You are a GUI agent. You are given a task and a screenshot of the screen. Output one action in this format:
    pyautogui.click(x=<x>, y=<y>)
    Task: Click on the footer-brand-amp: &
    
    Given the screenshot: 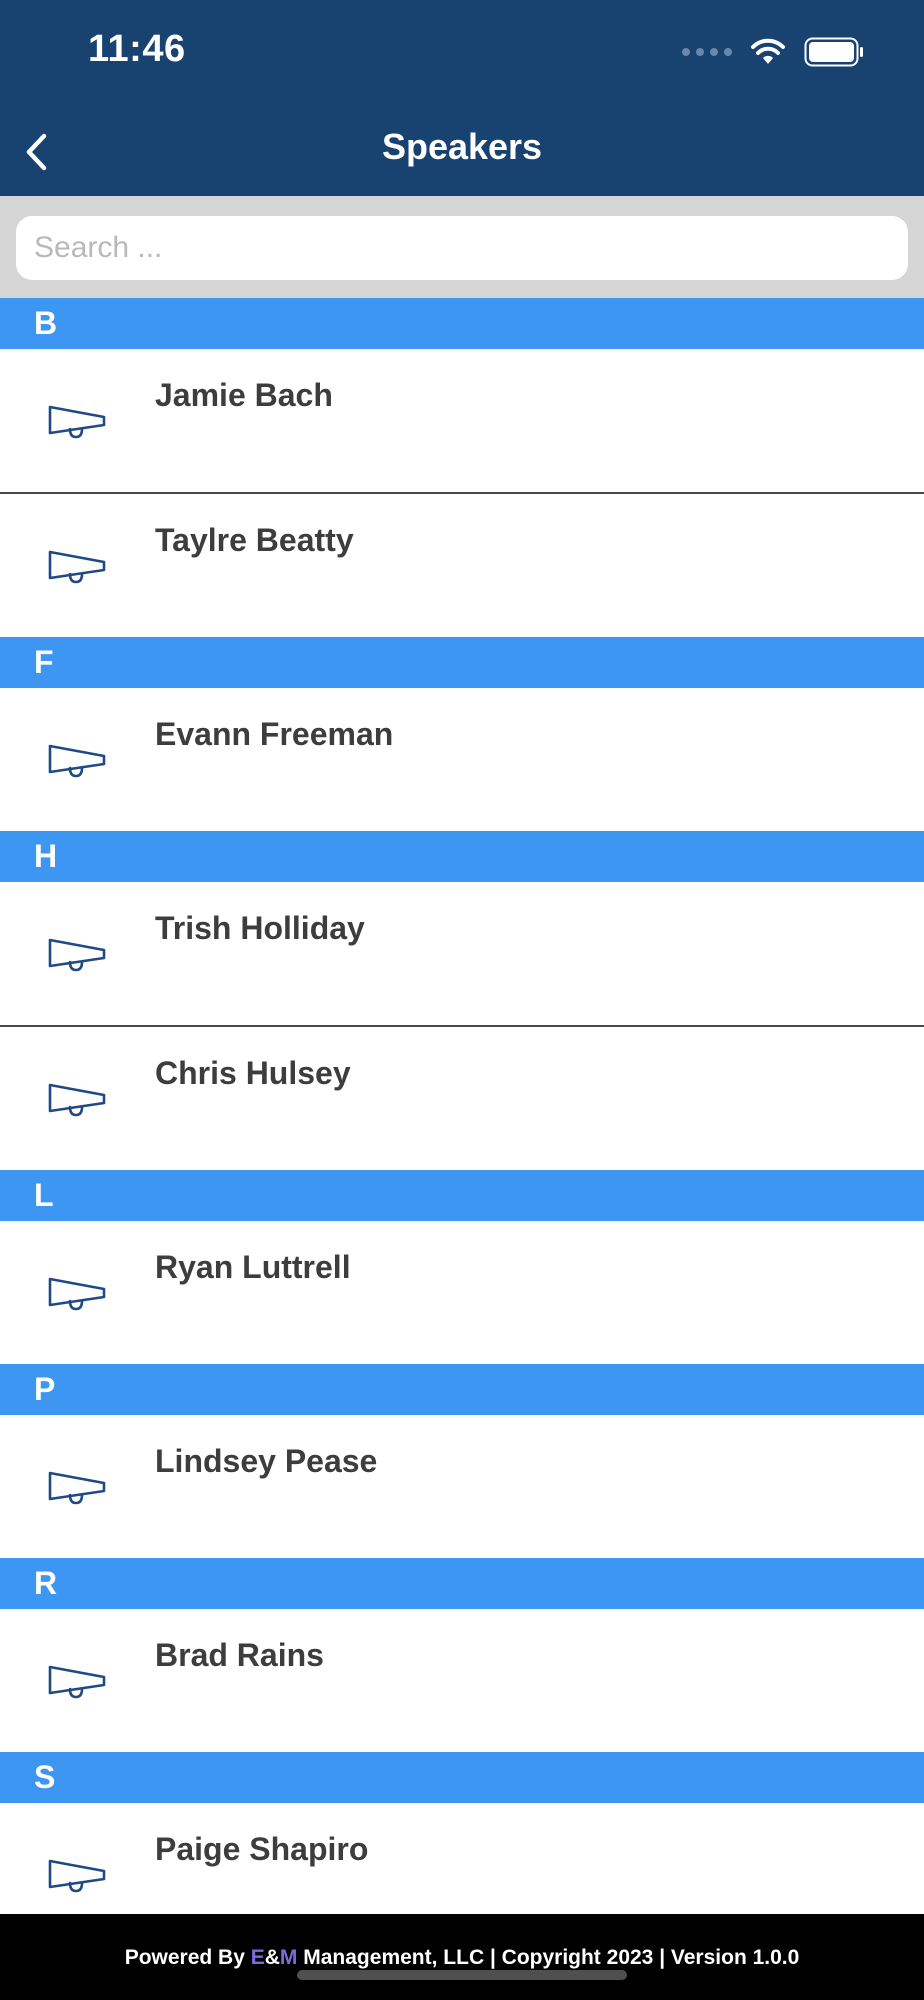 What is the action you would take?
    pyautogui.click(x=272, y=1957)
    